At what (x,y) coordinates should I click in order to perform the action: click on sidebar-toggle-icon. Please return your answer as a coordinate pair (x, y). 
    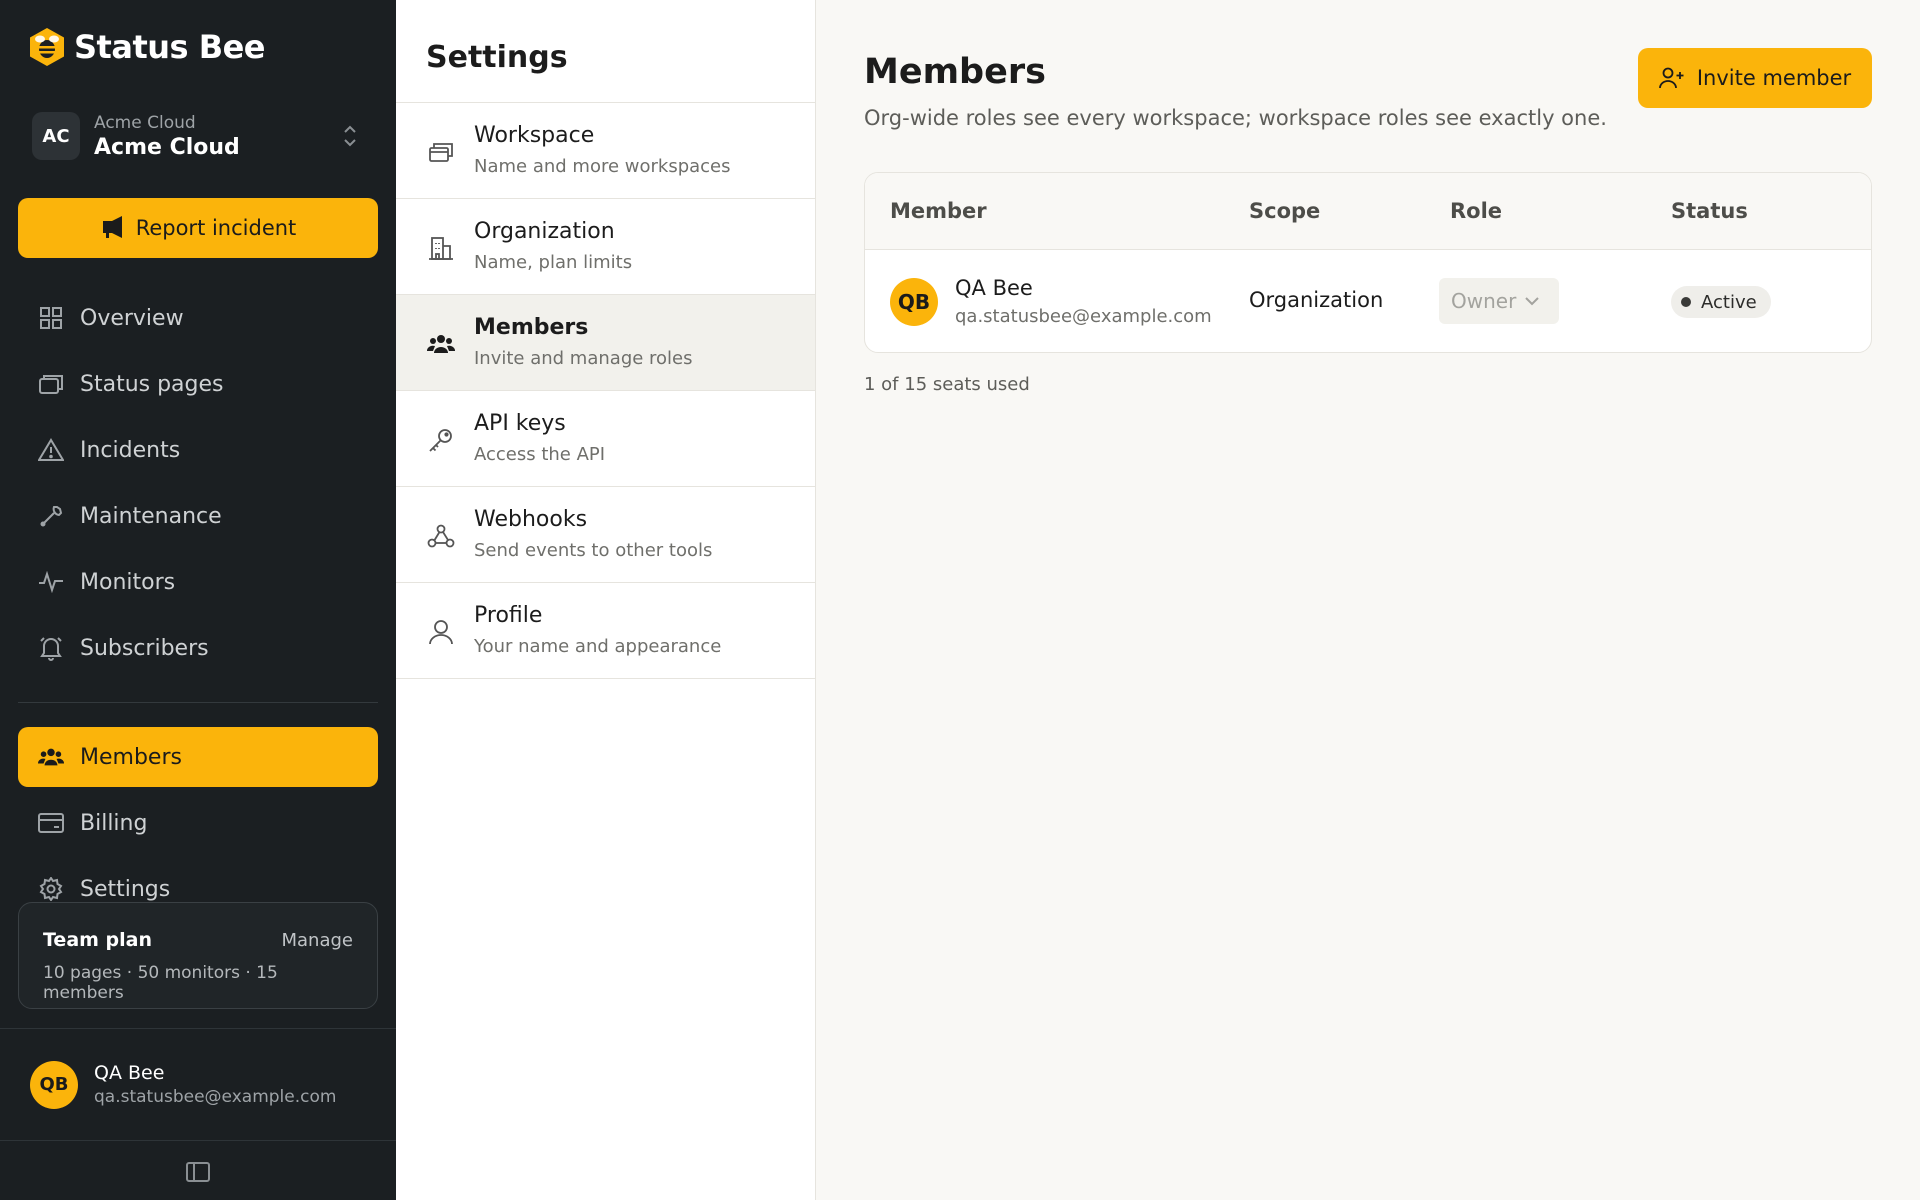
    Looking at the image, I should click on (198, 1172).